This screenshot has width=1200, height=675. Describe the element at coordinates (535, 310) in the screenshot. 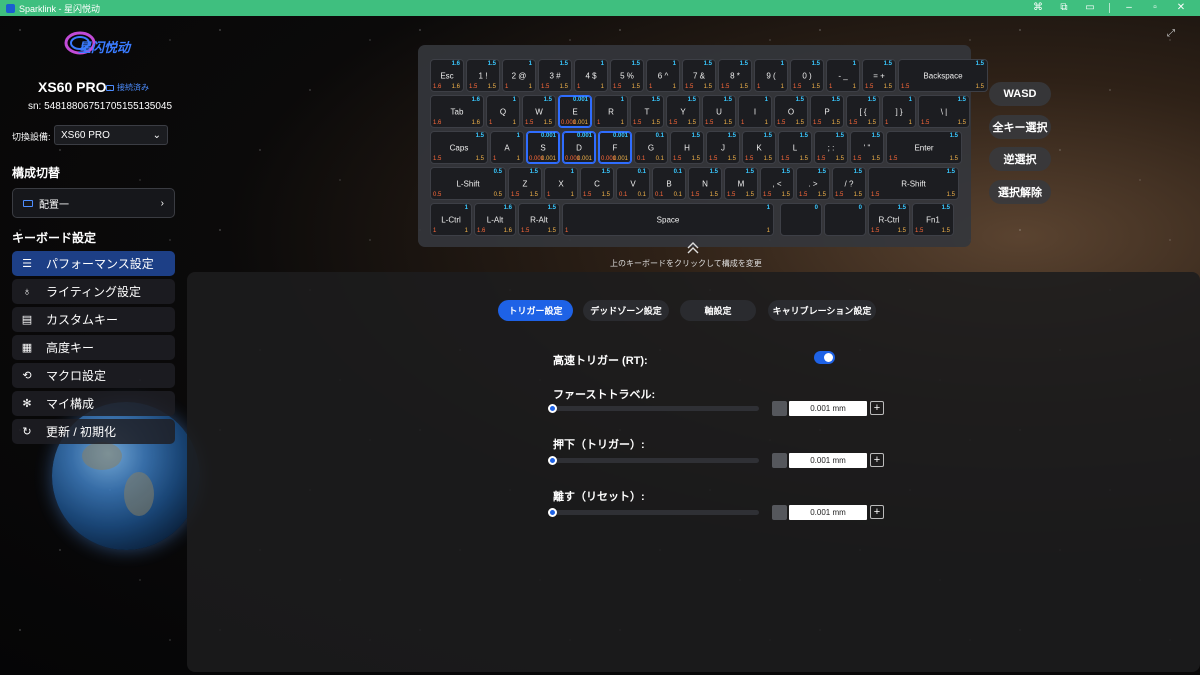

I see `tab-trigger: トリガー設定` at that location.